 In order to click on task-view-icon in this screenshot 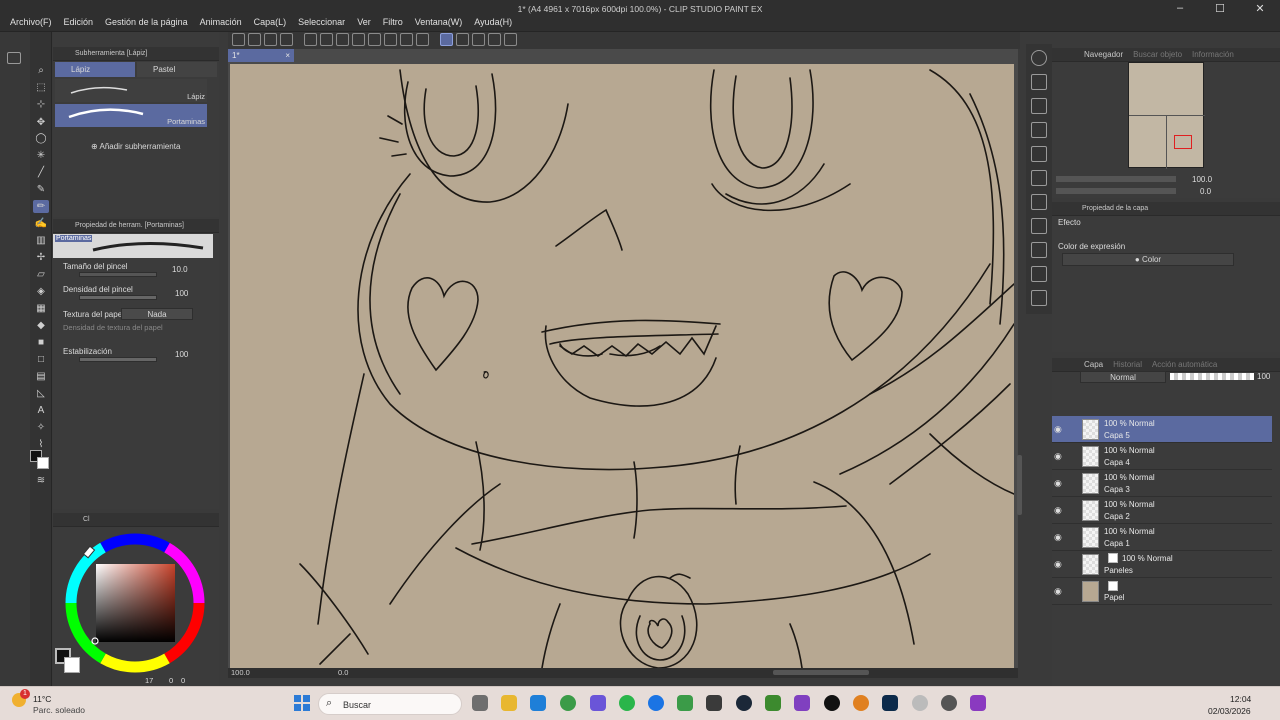, I will do `click(480, 703)`.